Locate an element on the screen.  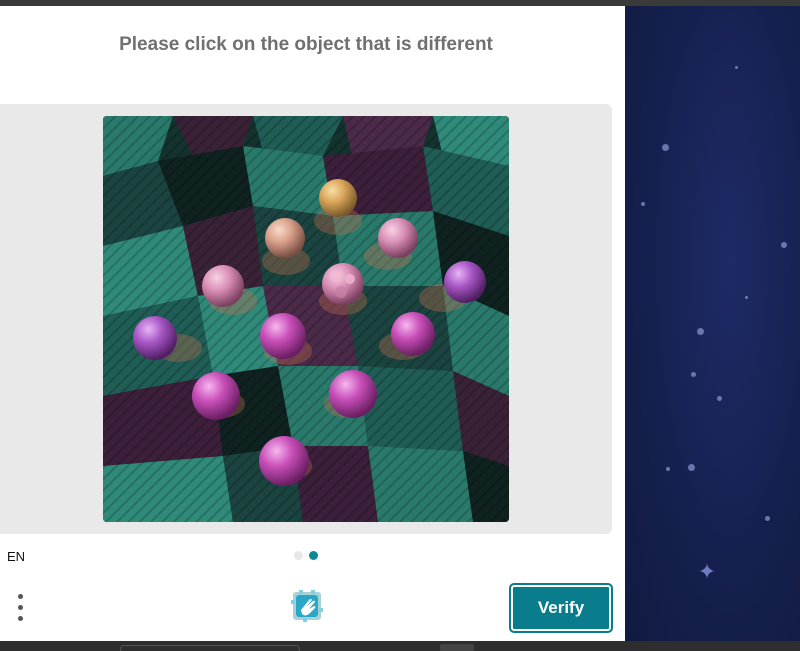
hcaptcha-hand-icon is located at coordinates (307, 606).